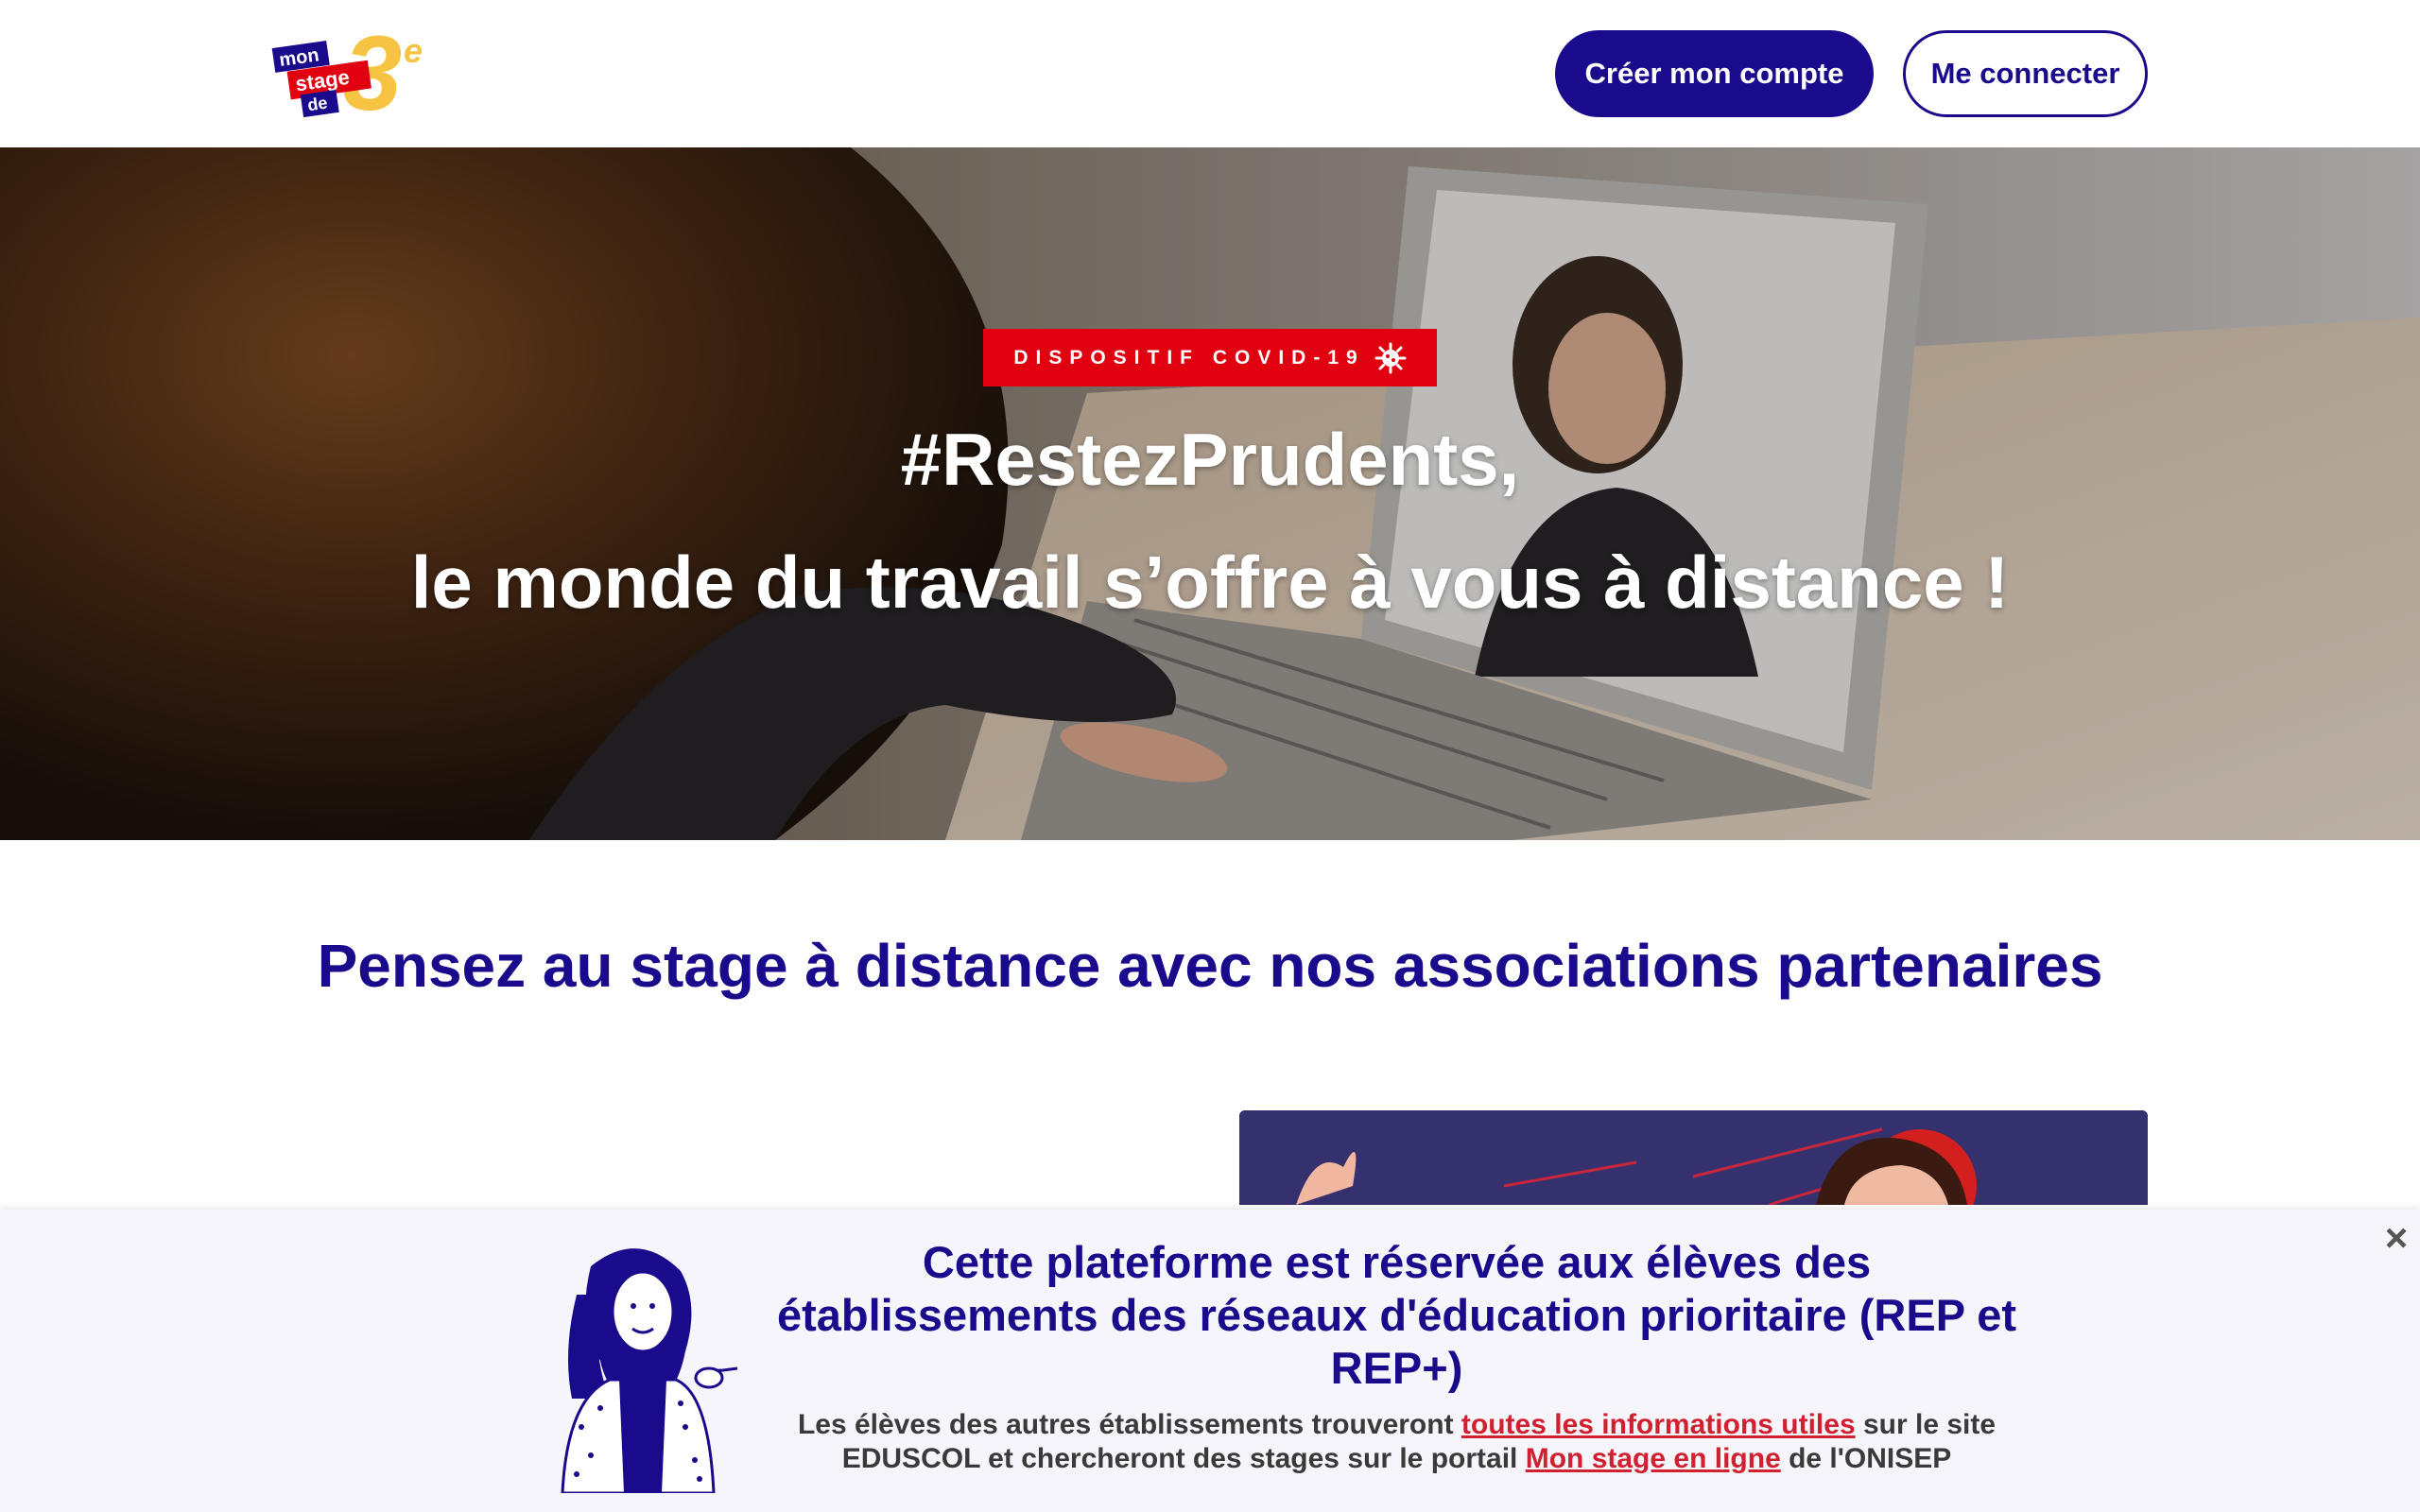 This screenshot has width=2420, height=1512. What do you see at coordinates (1210, 459) in the screenshot?
I see `hero-title-line1: #RestezPrudents,` at bounding box center [1210, 459].